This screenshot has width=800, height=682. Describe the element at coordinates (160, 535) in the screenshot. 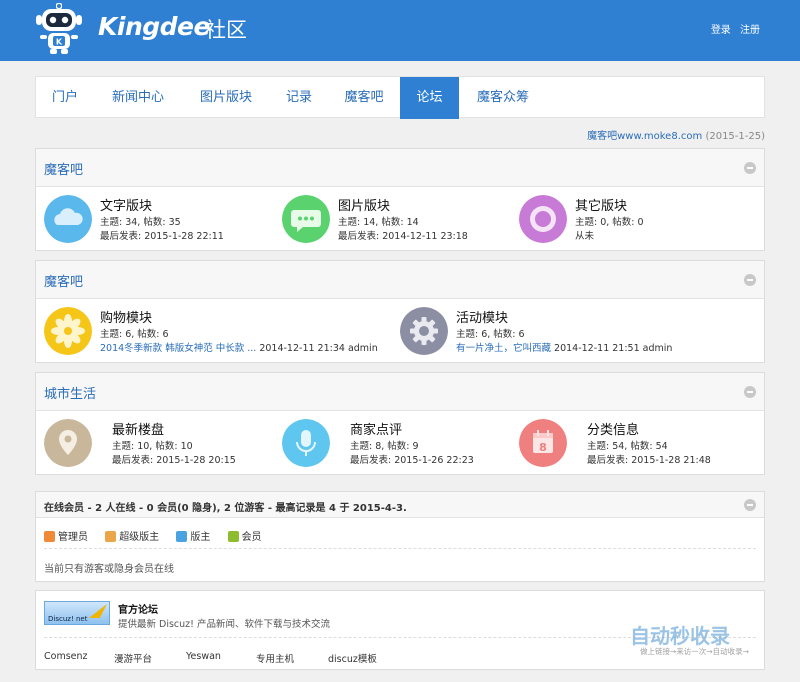

I see `member-legend: 管理员 超级版主 版主 会员` at that location.